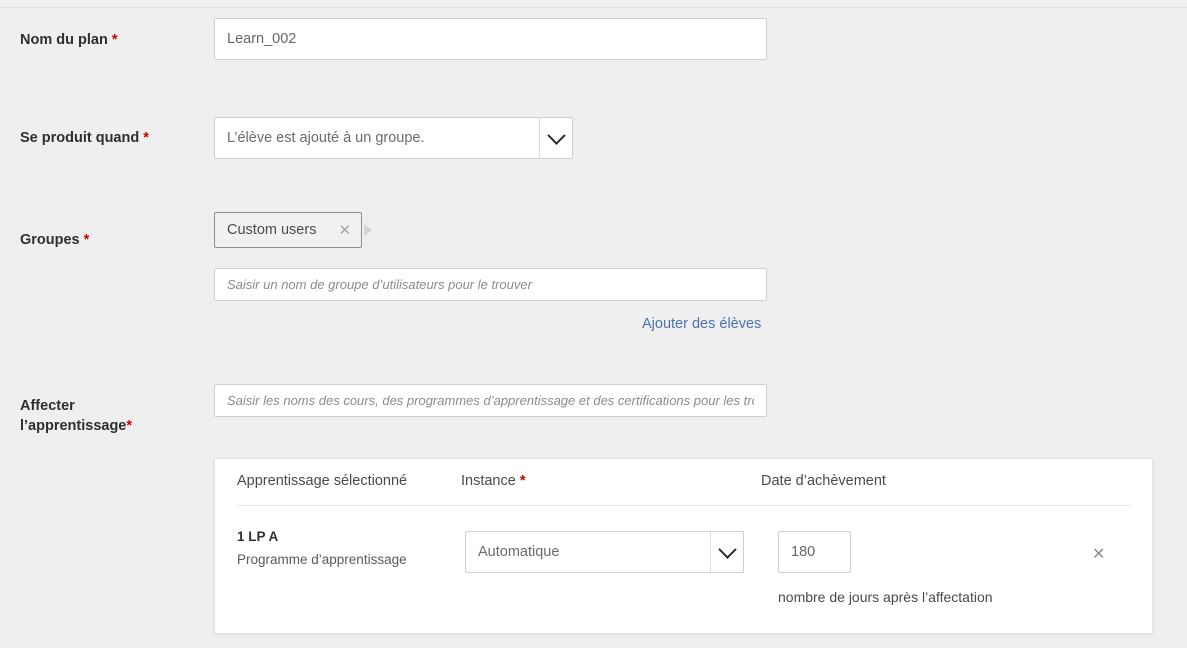  I want to click on trigger-label: Se produit quand *, so click(112, 138).